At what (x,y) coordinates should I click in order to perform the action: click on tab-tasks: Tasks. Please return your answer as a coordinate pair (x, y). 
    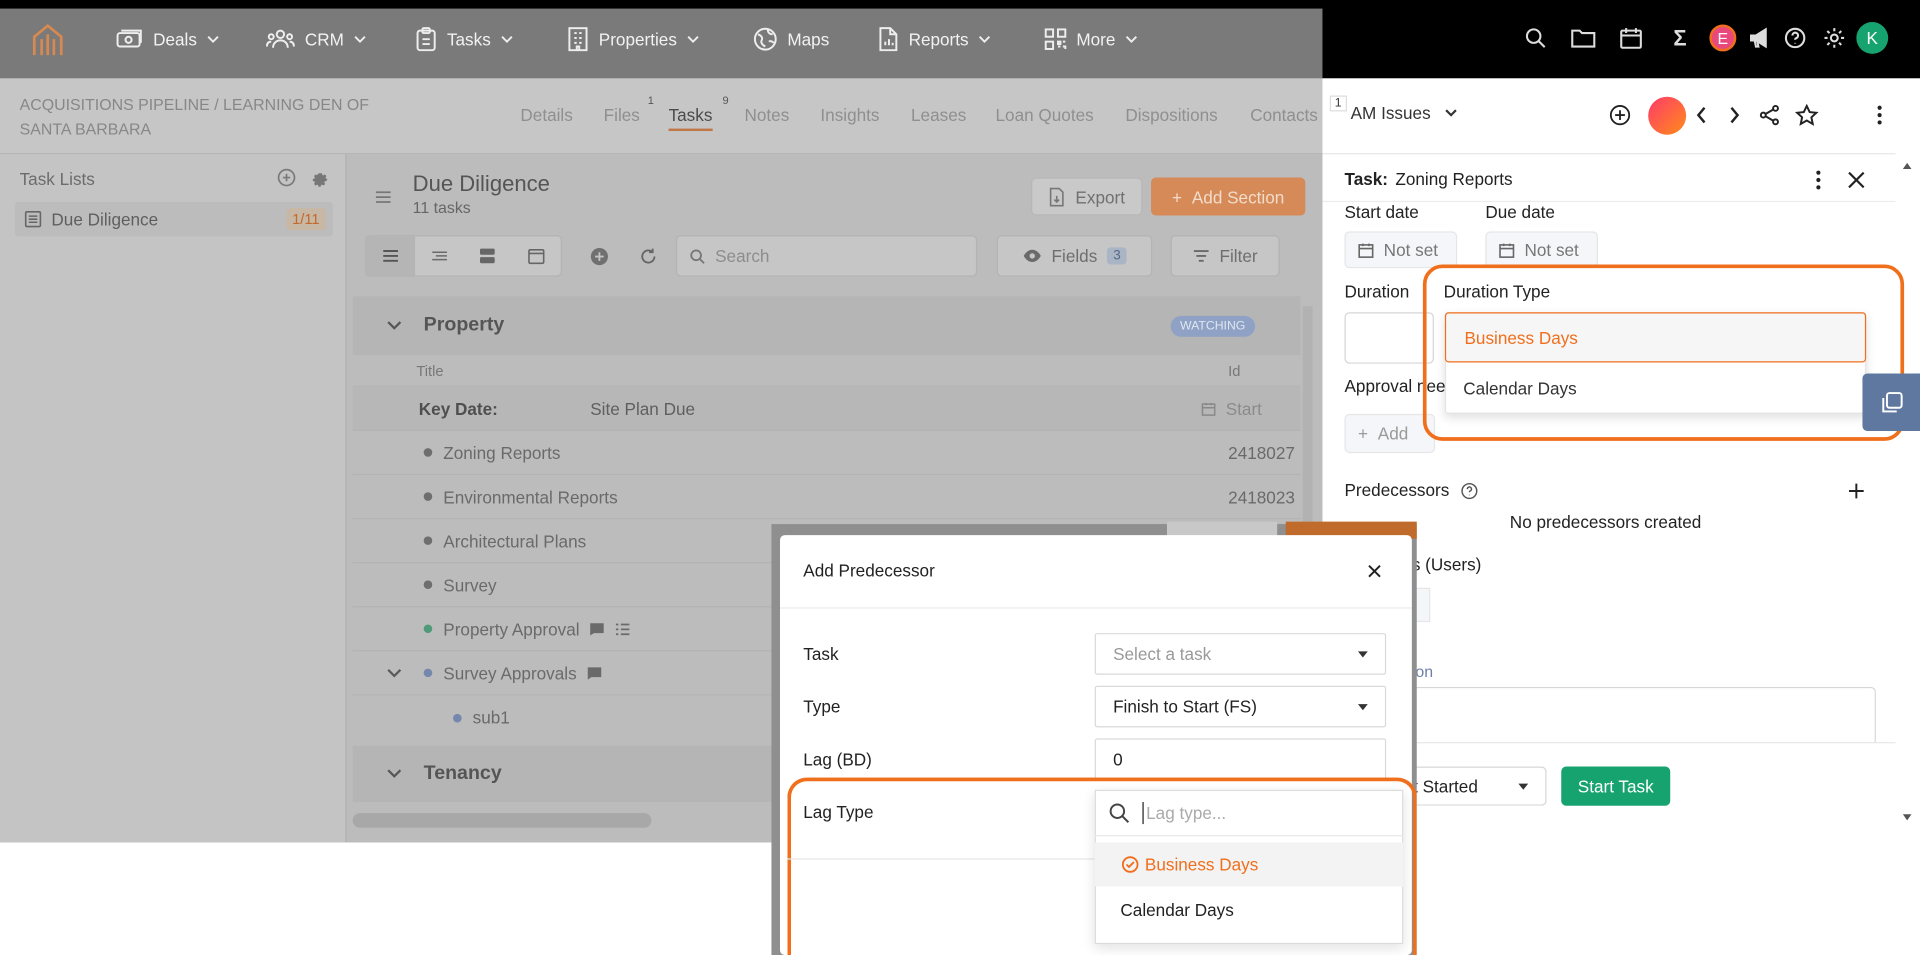
    Looking at the image, I should click on (690, 118).